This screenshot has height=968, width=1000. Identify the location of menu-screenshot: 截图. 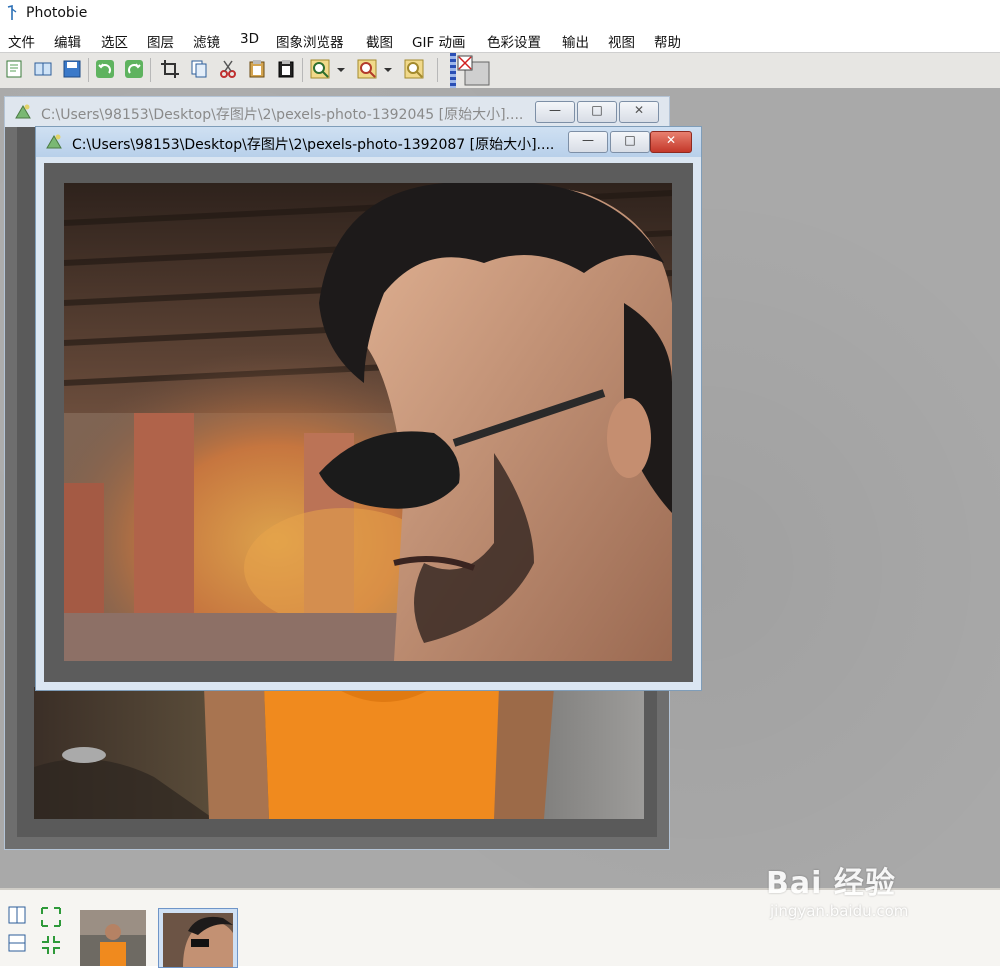
(379, 41).